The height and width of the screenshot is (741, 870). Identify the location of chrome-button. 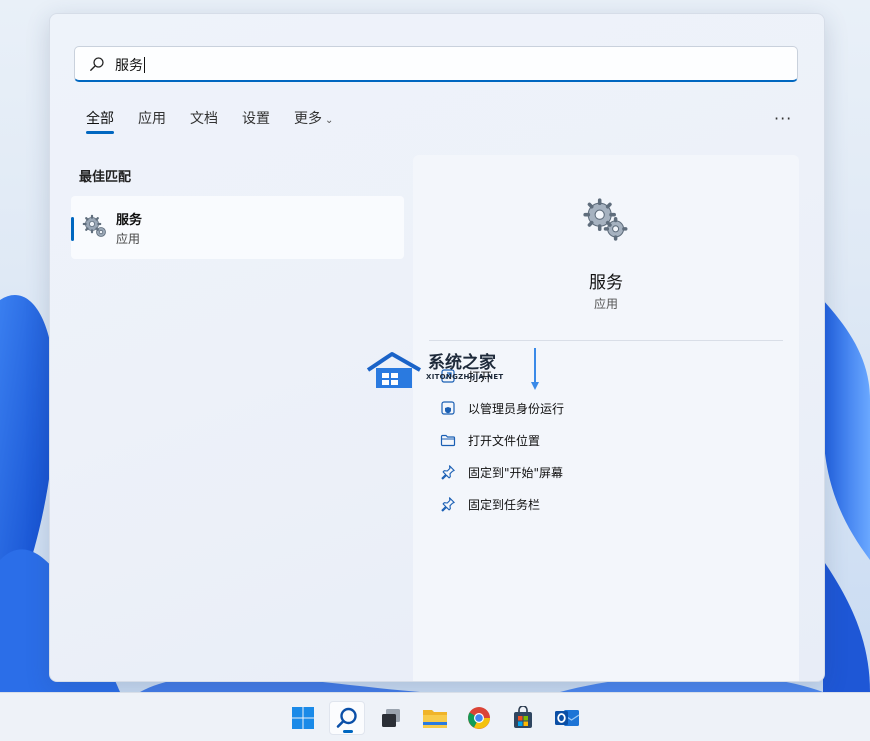
(479, 718).